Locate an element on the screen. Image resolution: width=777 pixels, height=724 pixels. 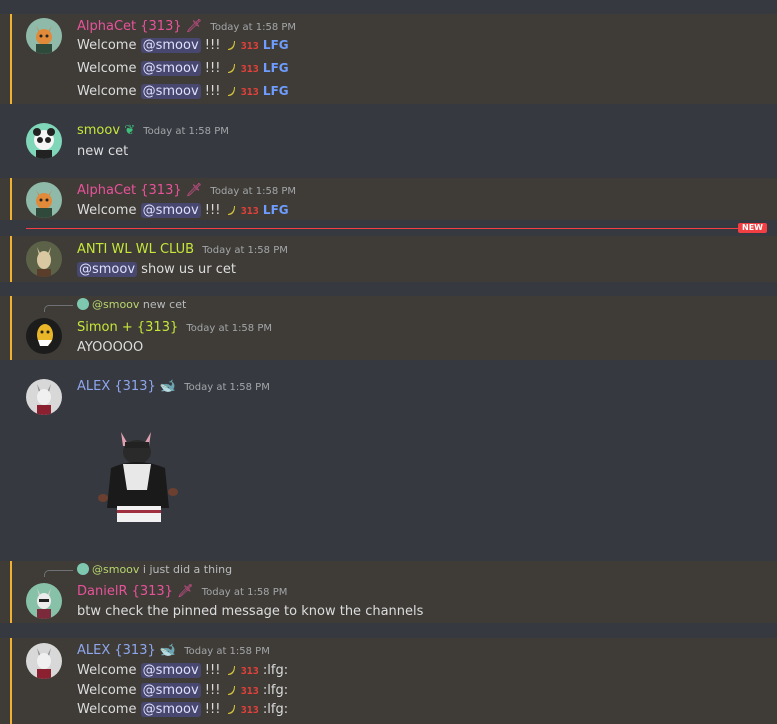
username: ANTI WL WL CLUB is located at coordinates (135, 249).